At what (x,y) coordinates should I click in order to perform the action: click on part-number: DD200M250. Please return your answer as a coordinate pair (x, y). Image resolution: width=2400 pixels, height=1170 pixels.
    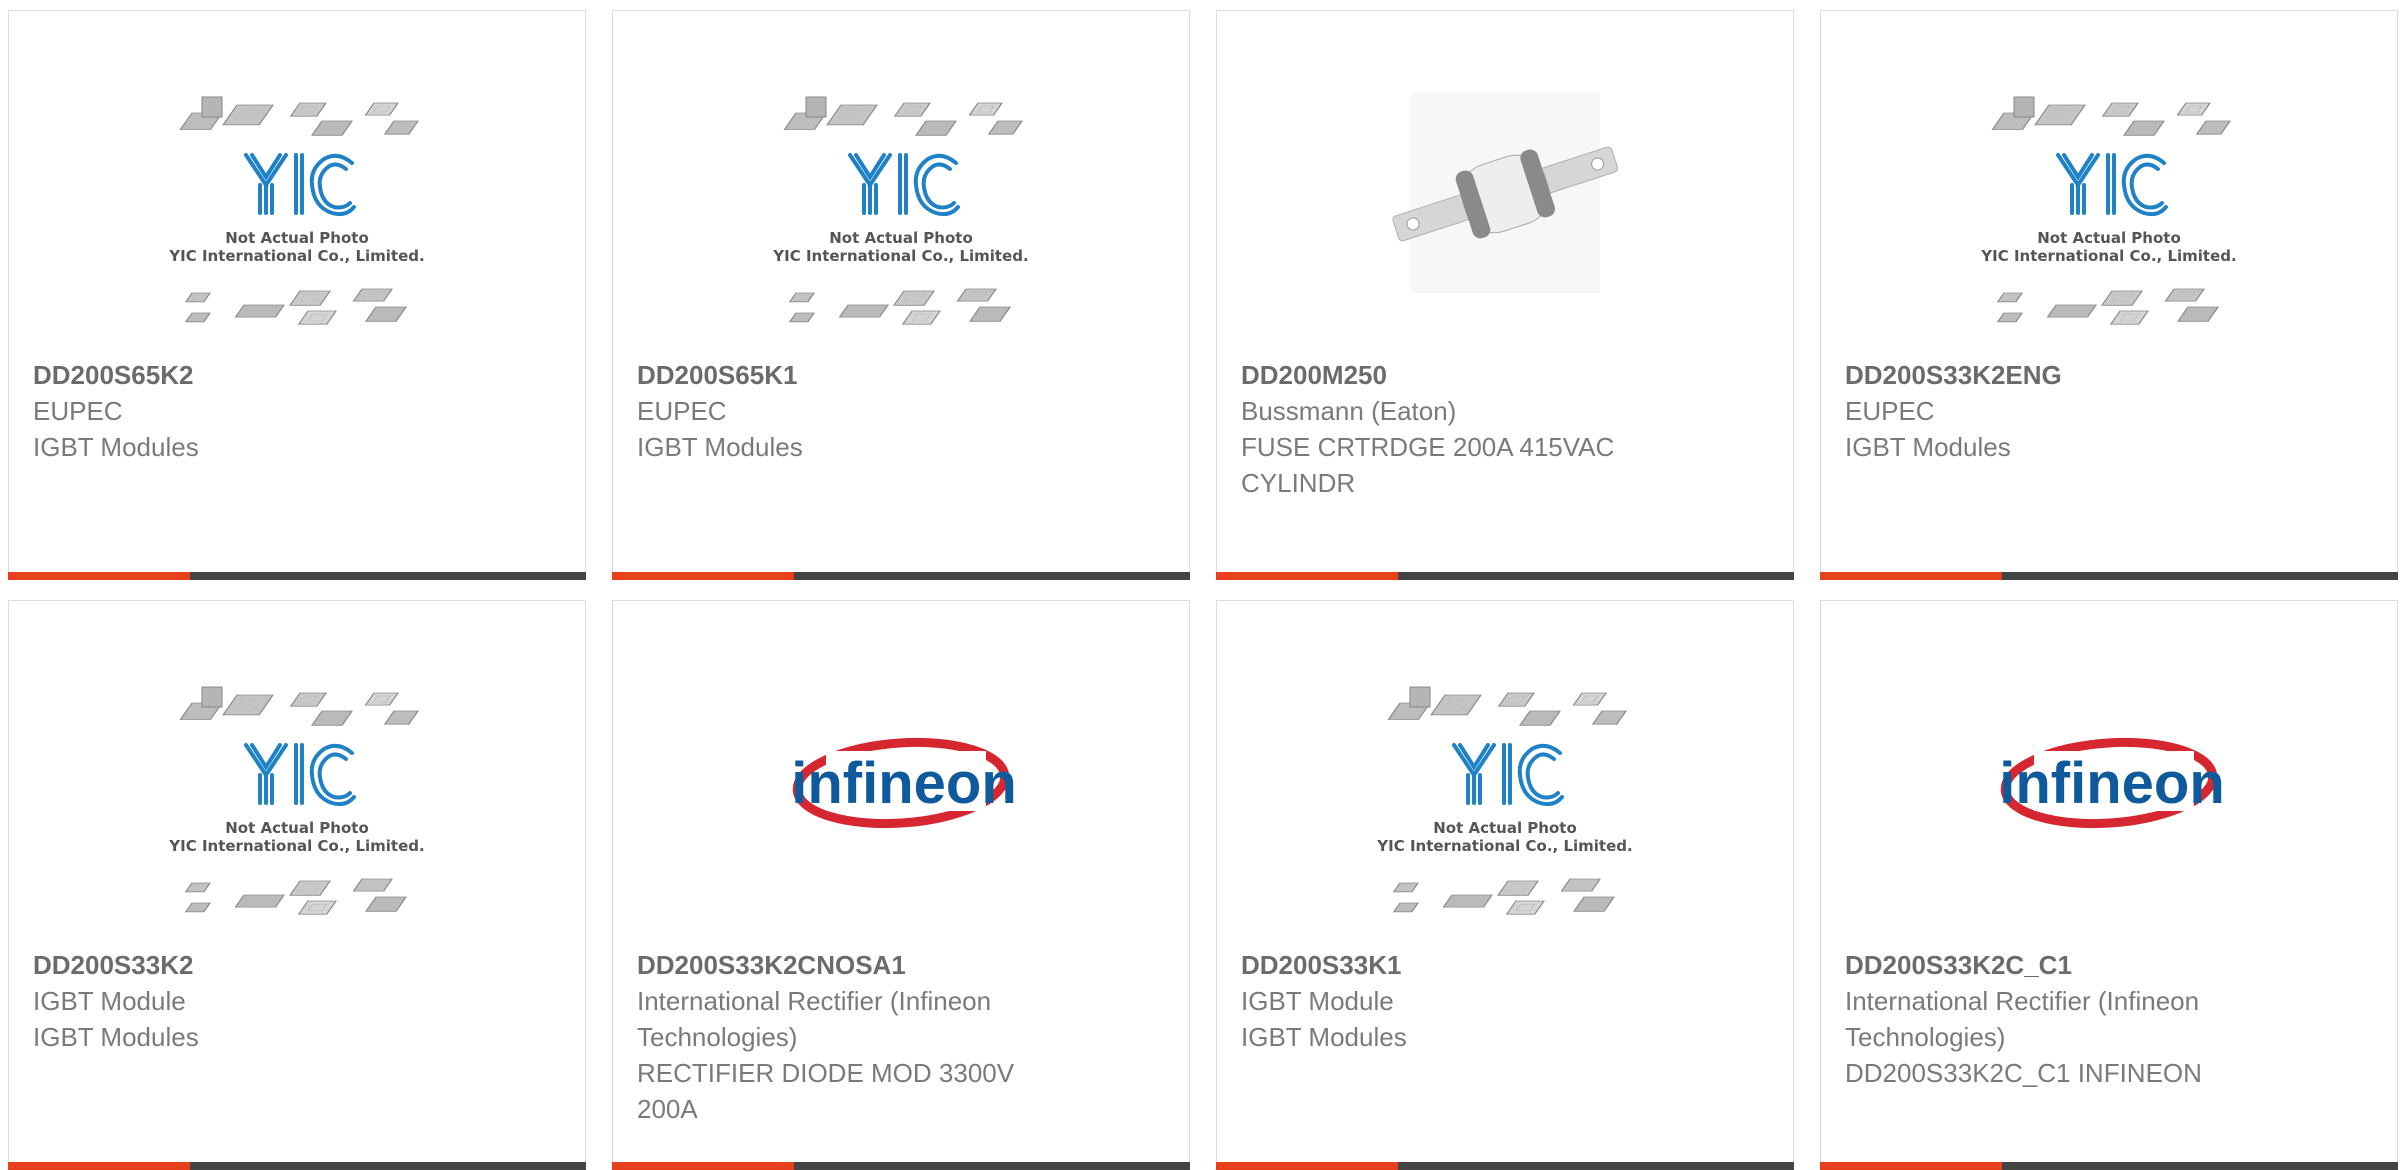
    Looking at the image, I should click on (1457, 375).